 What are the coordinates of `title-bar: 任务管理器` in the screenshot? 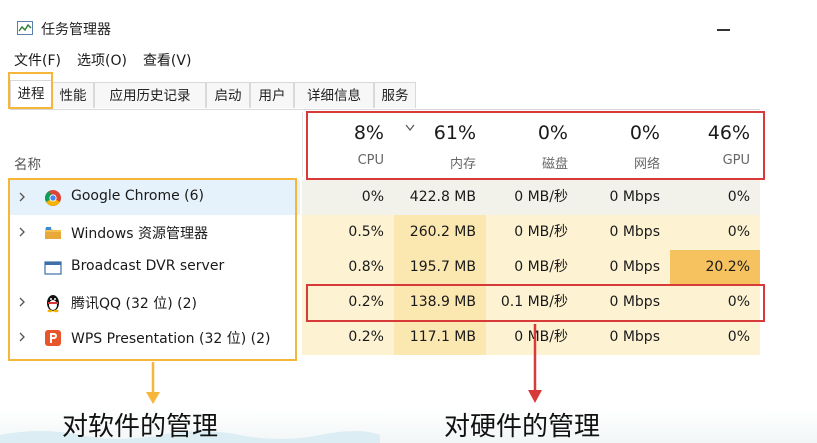 It's located at (408, 23).